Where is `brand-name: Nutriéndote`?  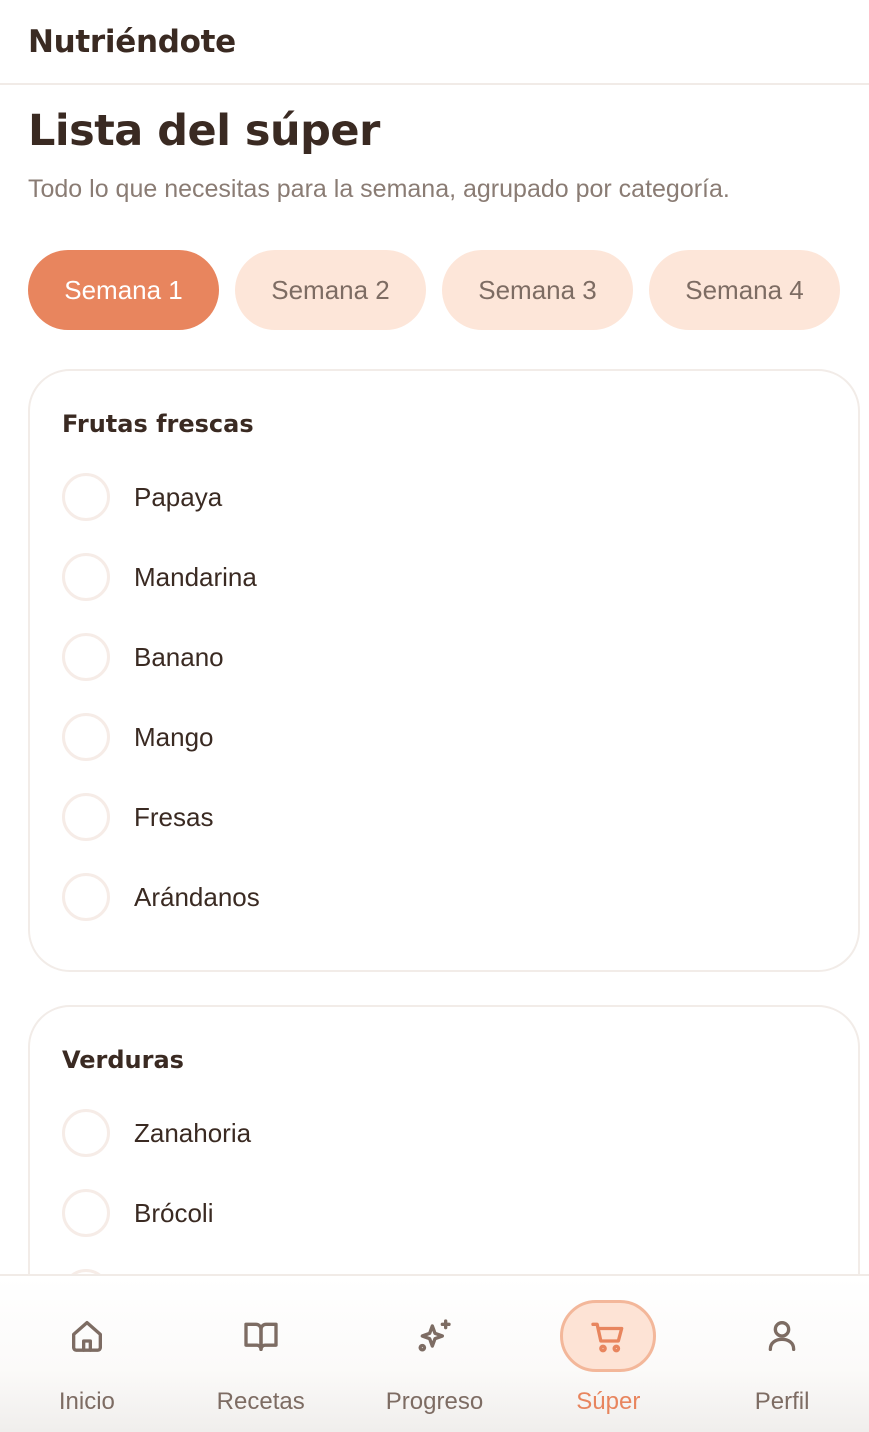 brand-name: Nutriéndote is located at coordinates (132, 41).